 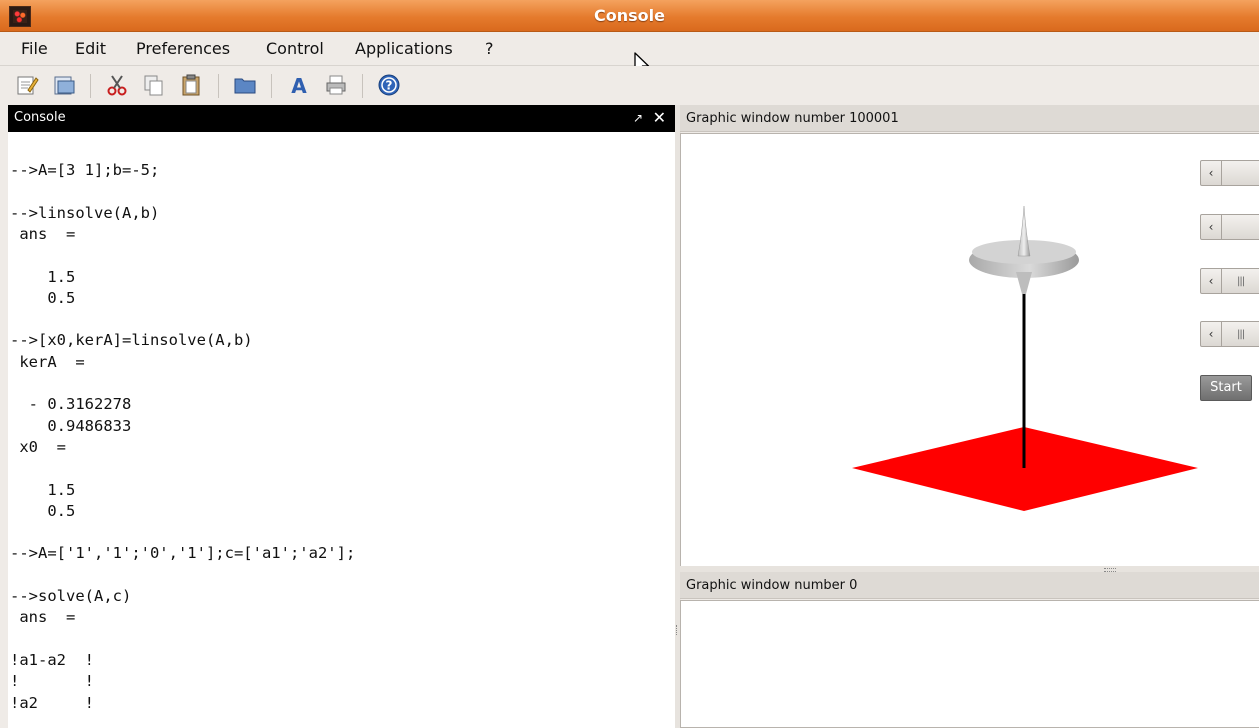 I want to click on console-line: - 0.3162278, so click(x=71, y=404).